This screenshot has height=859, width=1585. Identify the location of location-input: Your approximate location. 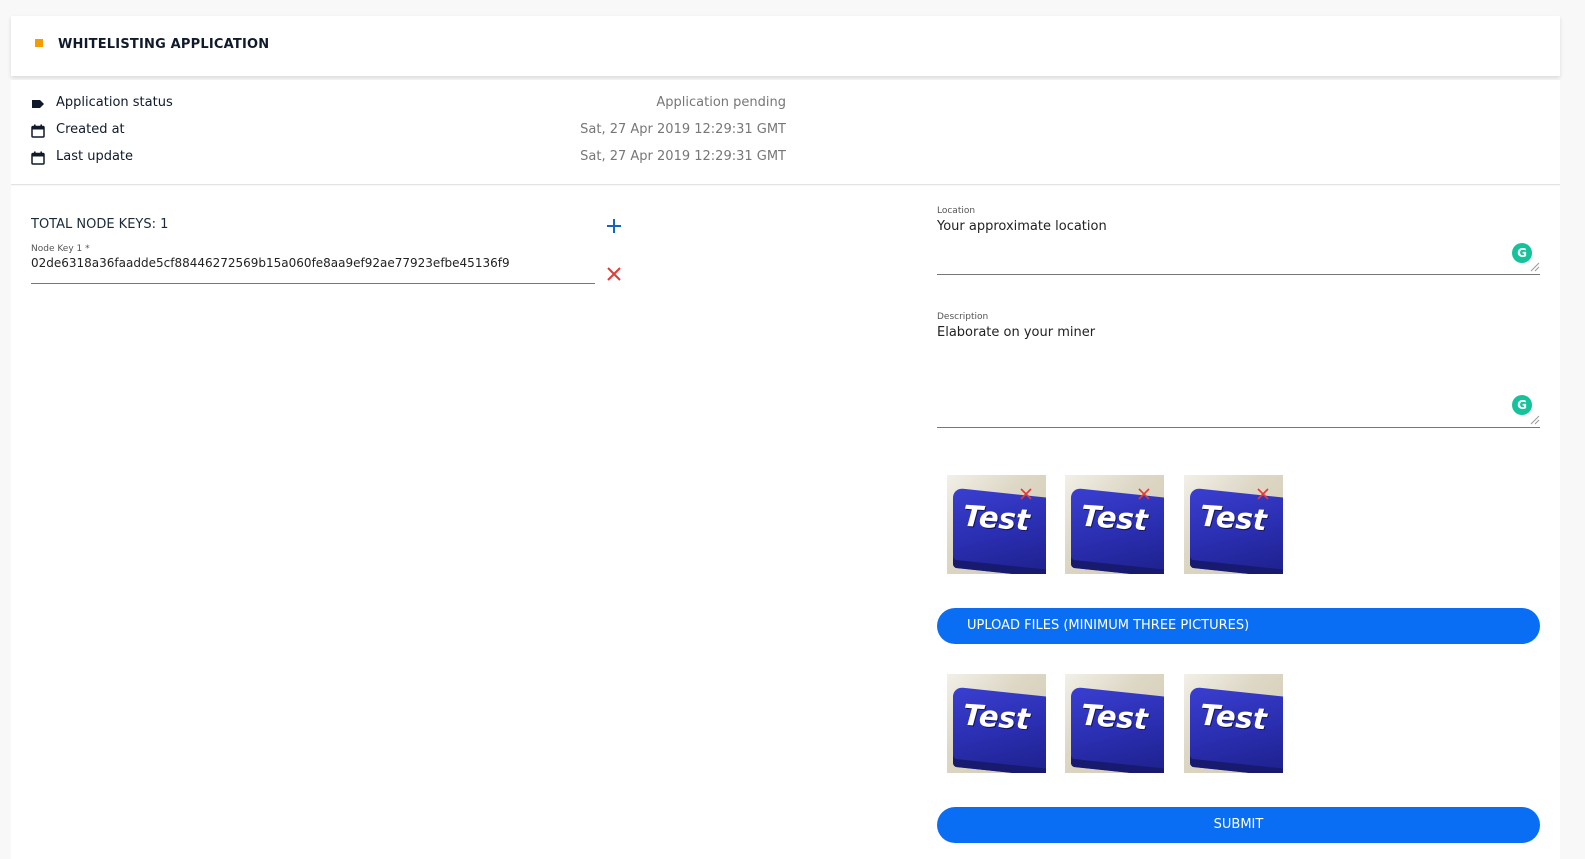
(1238, 226).